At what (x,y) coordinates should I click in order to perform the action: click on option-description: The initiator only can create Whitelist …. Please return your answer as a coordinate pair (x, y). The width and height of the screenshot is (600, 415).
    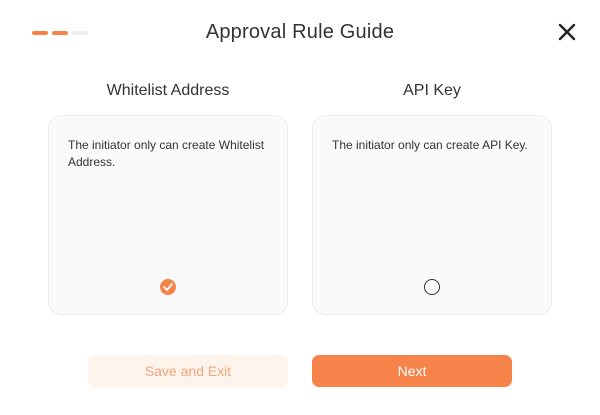
    Looking at the image, I should click on (166, 153).